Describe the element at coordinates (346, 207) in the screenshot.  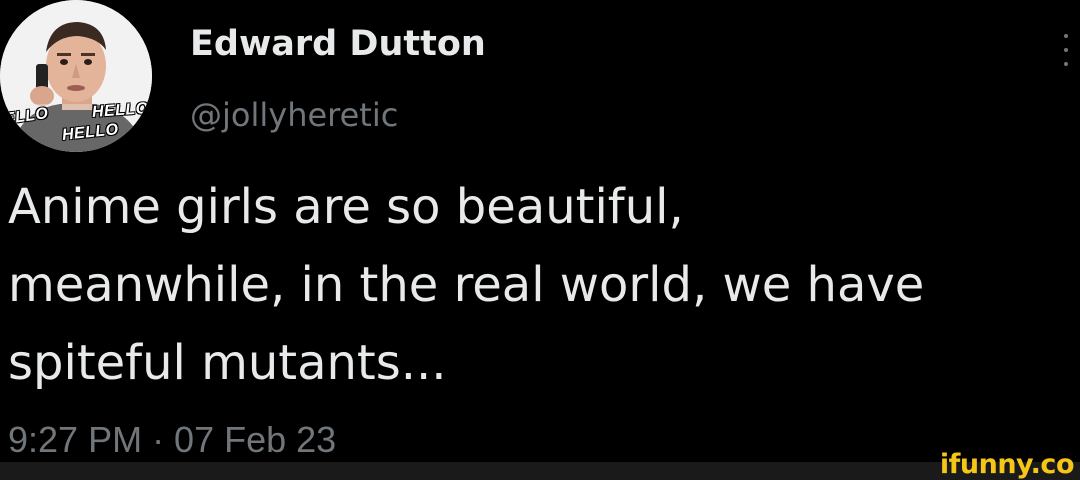
I see `tweet-text-line: Anime girls are so beautiful,` at that location.